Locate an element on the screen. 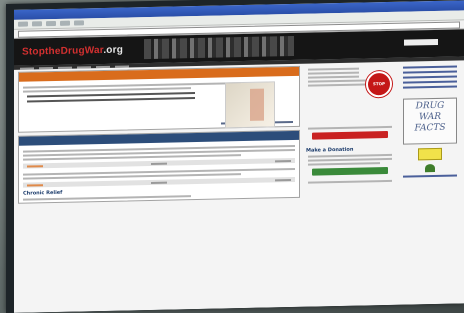  sign-up-button is located at coordinates (350, 135).